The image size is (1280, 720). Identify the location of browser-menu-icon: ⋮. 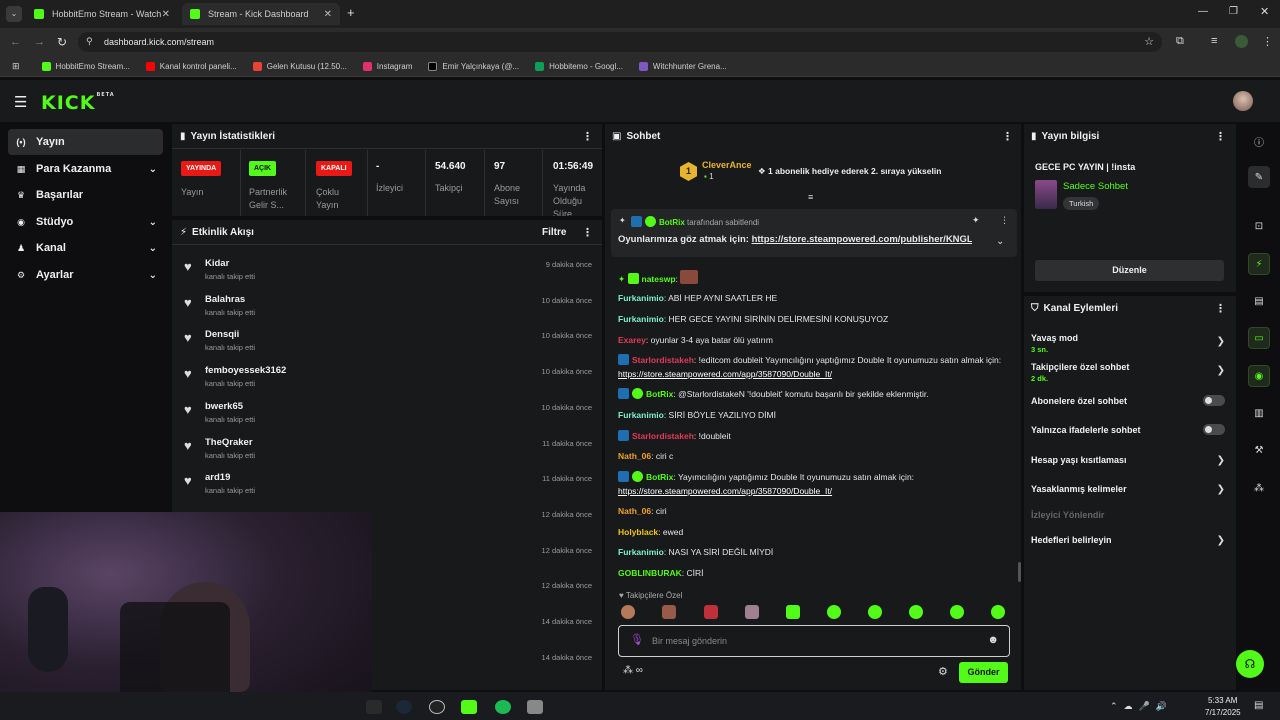
(1267, 41).